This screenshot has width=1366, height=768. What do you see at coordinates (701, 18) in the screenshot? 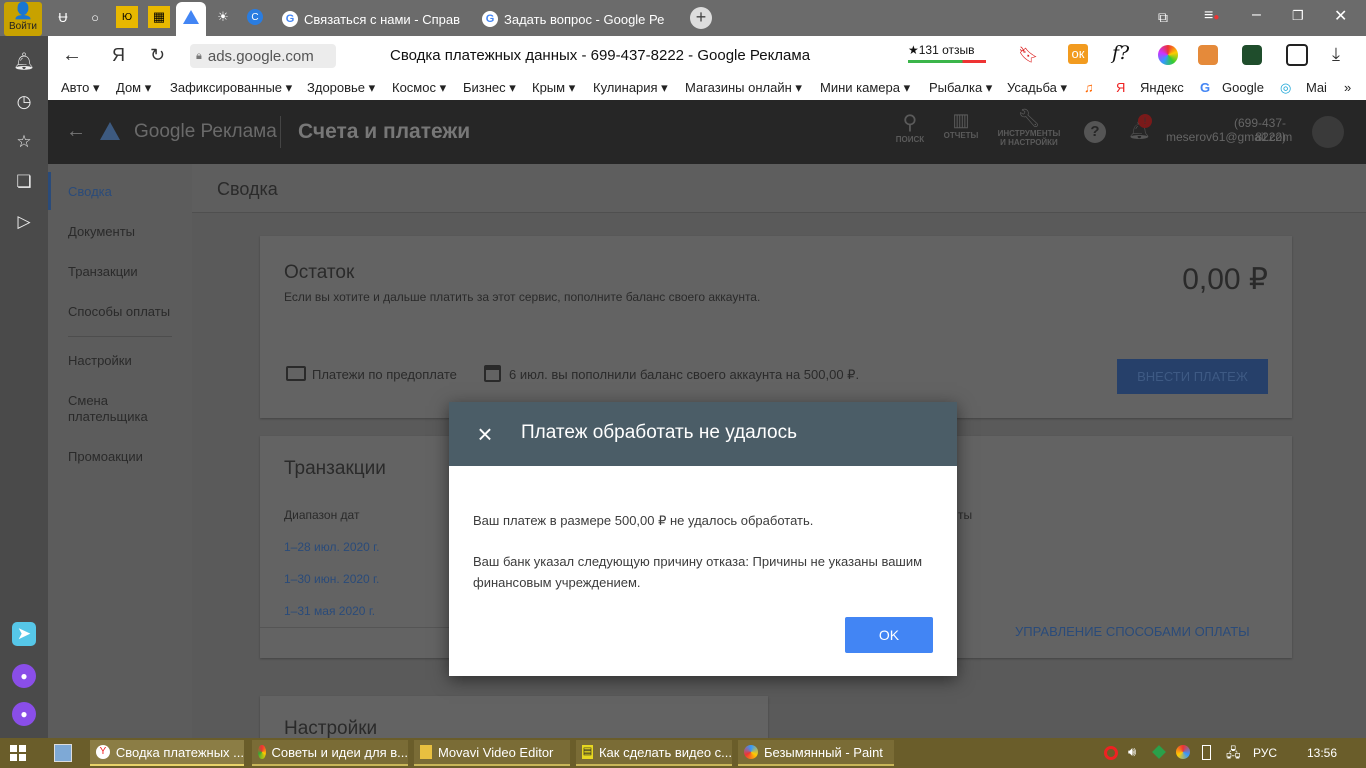
I see `new-tab-button: +` at bounding box center [701, 18].